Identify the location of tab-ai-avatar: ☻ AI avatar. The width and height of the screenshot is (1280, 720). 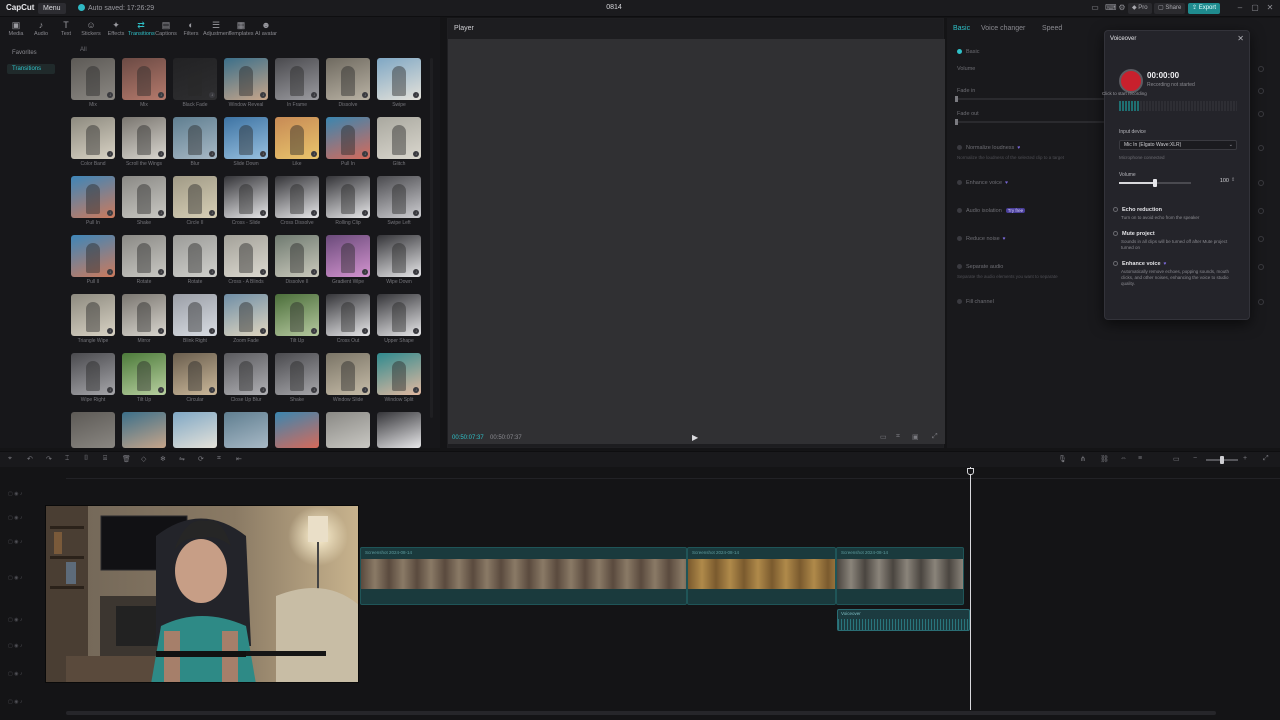
(266, 28).